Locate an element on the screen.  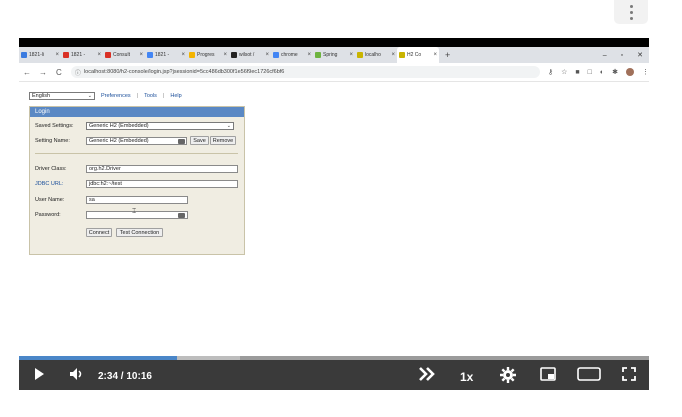
save-button: Save is located at coordinates (199, 140).